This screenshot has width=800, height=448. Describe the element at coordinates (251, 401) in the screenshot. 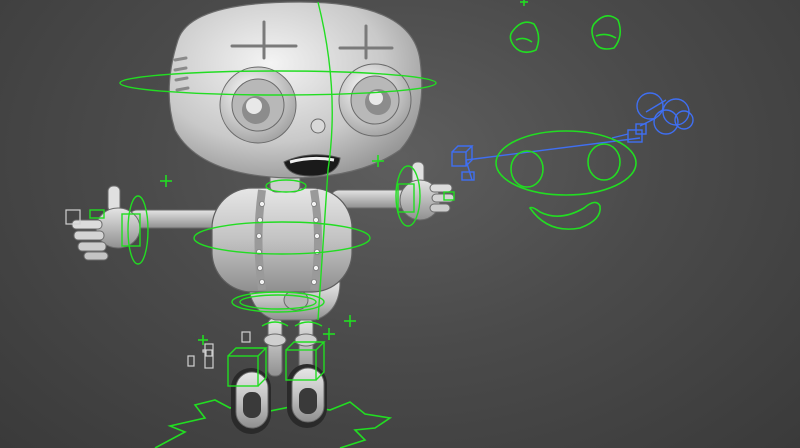

I see `left-wheel-foot` at that location.